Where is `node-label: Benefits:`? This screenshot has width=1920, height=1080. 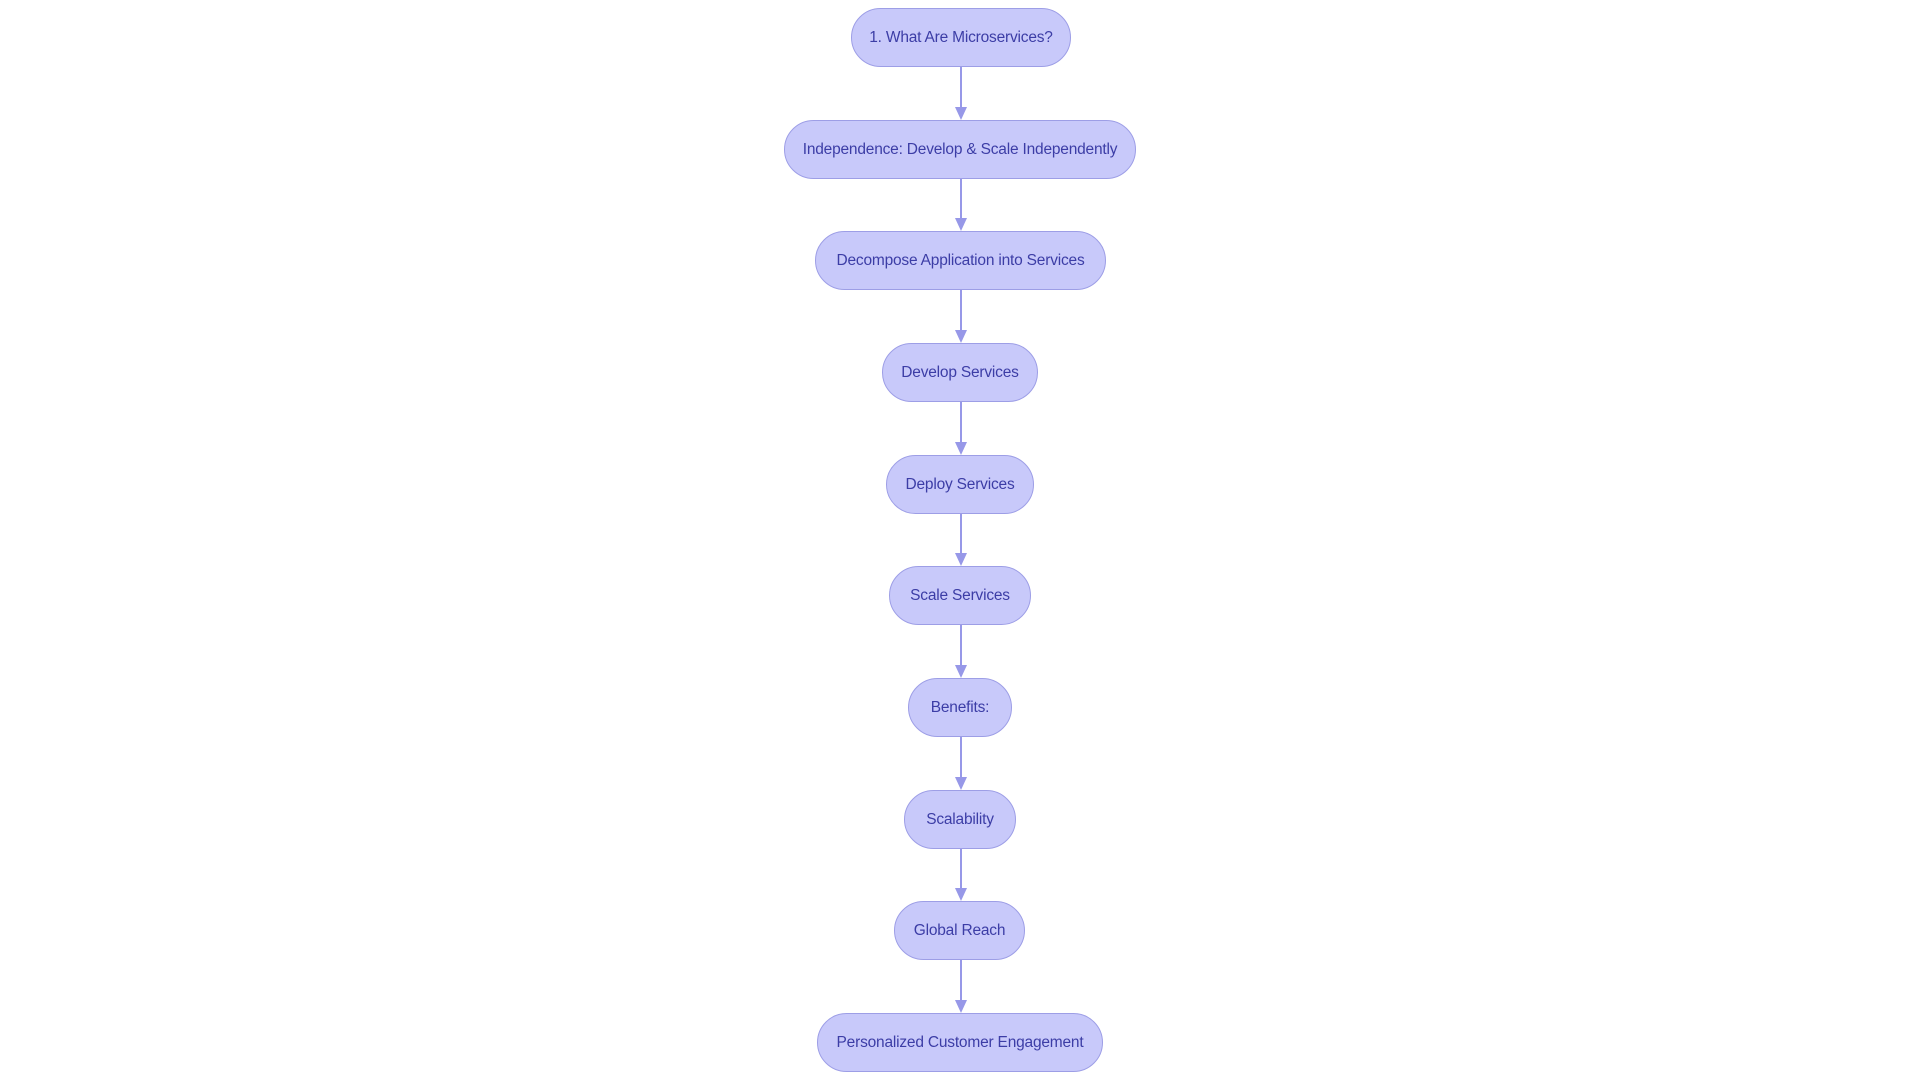 node-label: Benefits: is located at coordinates (960, 707).